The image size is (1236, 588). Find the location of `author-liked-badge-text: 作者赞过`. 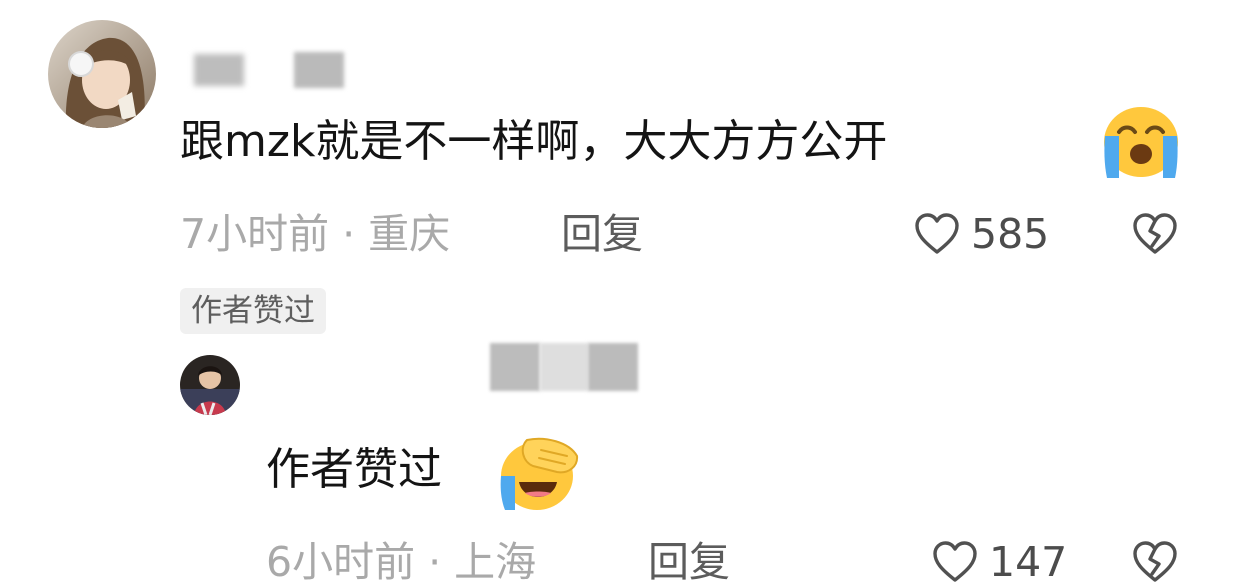

author-liked-badge-text: 作者赞过 is located at coordinates (253, 311).